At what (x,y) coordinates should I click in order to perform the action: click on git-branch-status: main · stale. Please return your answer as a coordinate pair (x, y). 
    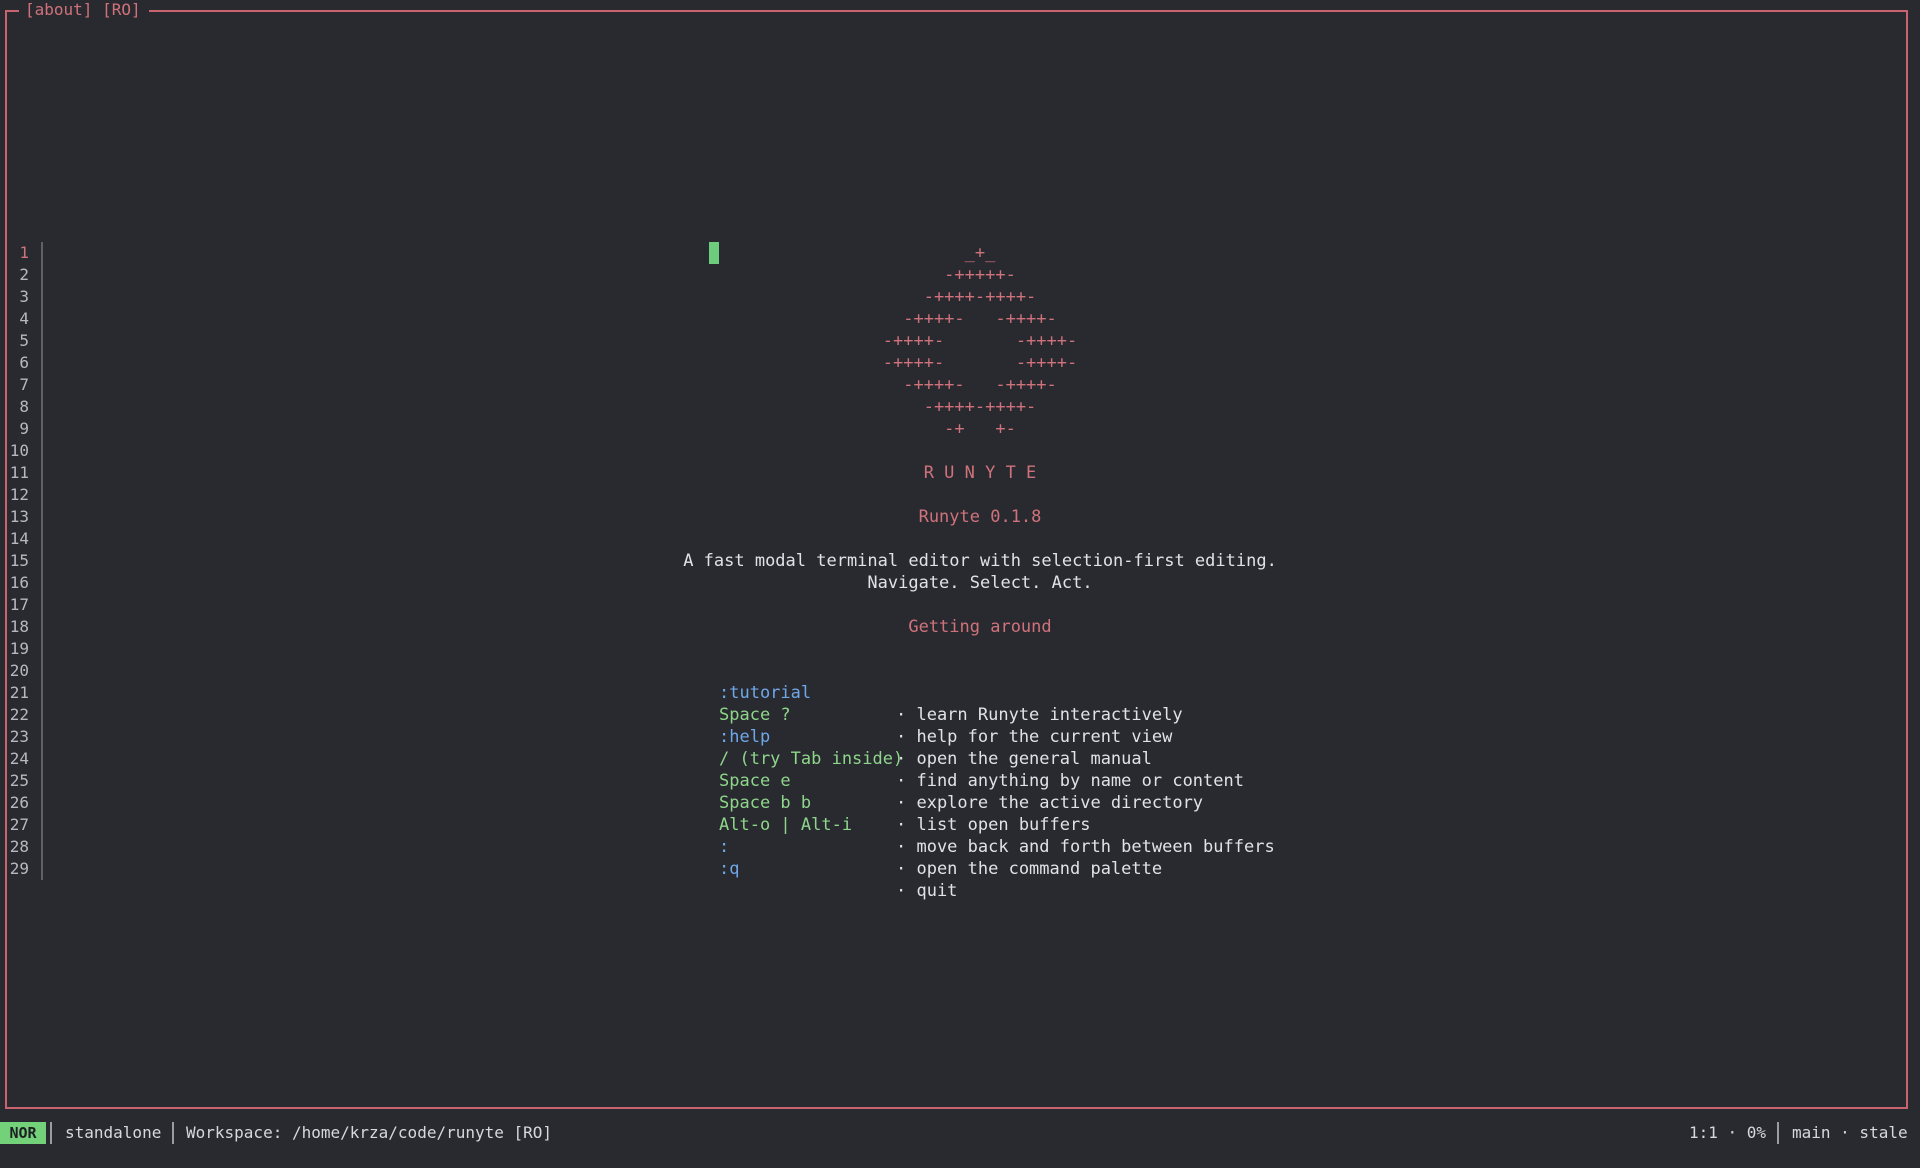
    Looking at the image, I should click on (1850, 1132).